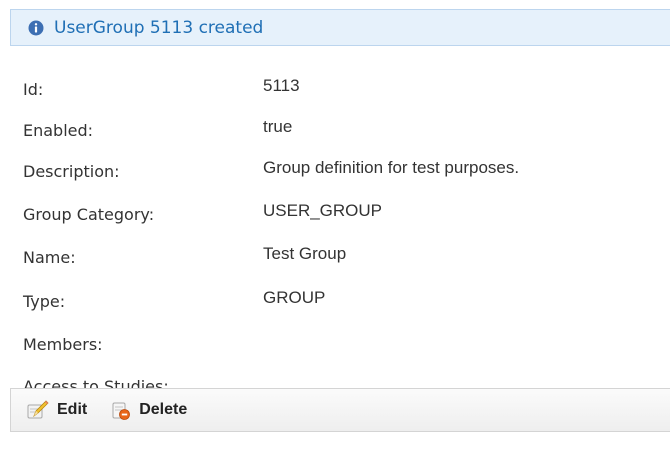 Image resolution: width=670 pixels, height=456 pixels. What do you see at coordinates (340, 27) in the screenshot?
I see `status-message: UserGroup 5113 created` at bounding box center [340, 27].